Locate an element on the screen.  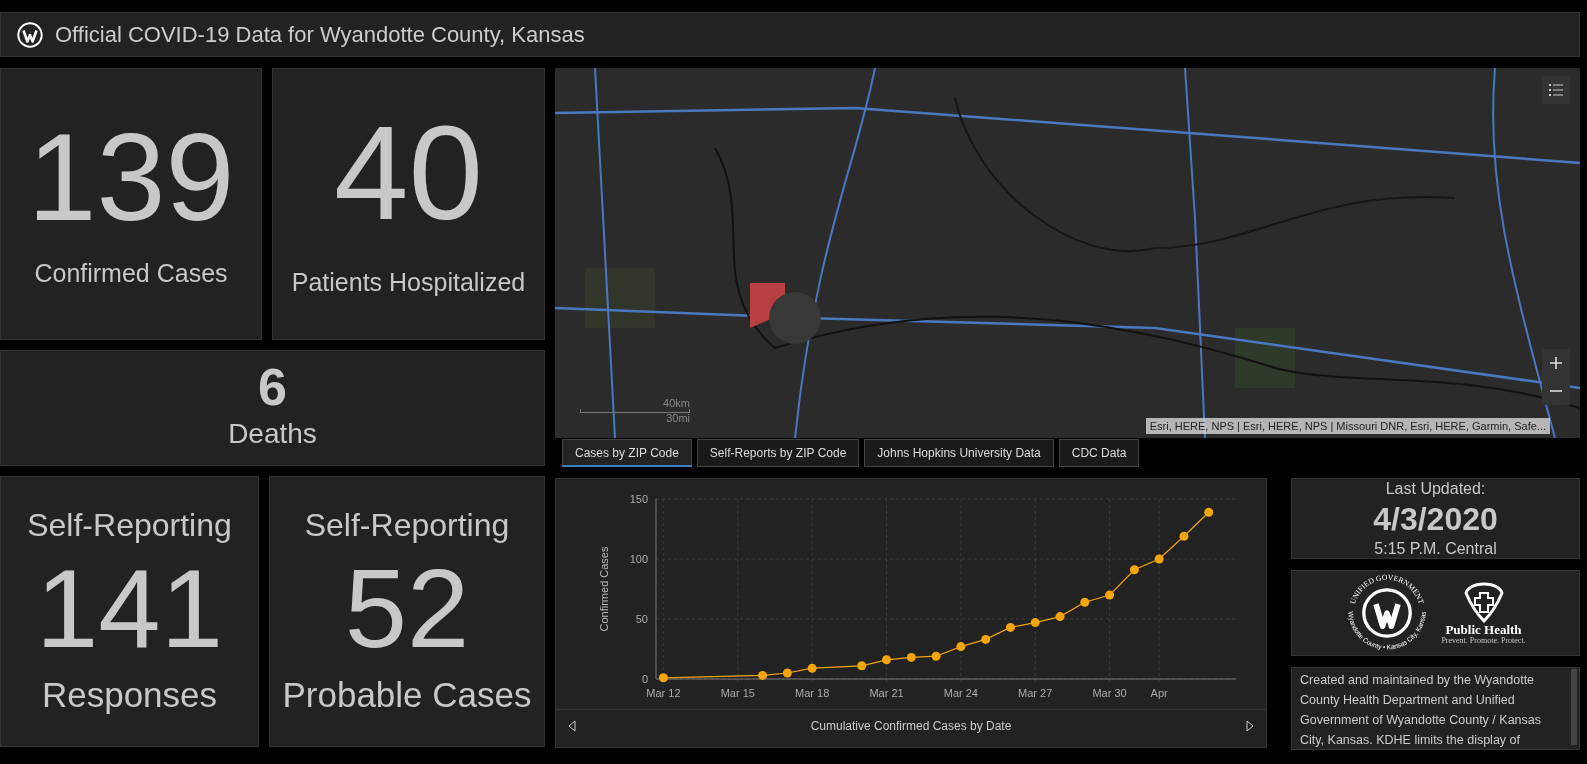
axis-tick-label: Mar 18 is located at coordinates (812, 693).